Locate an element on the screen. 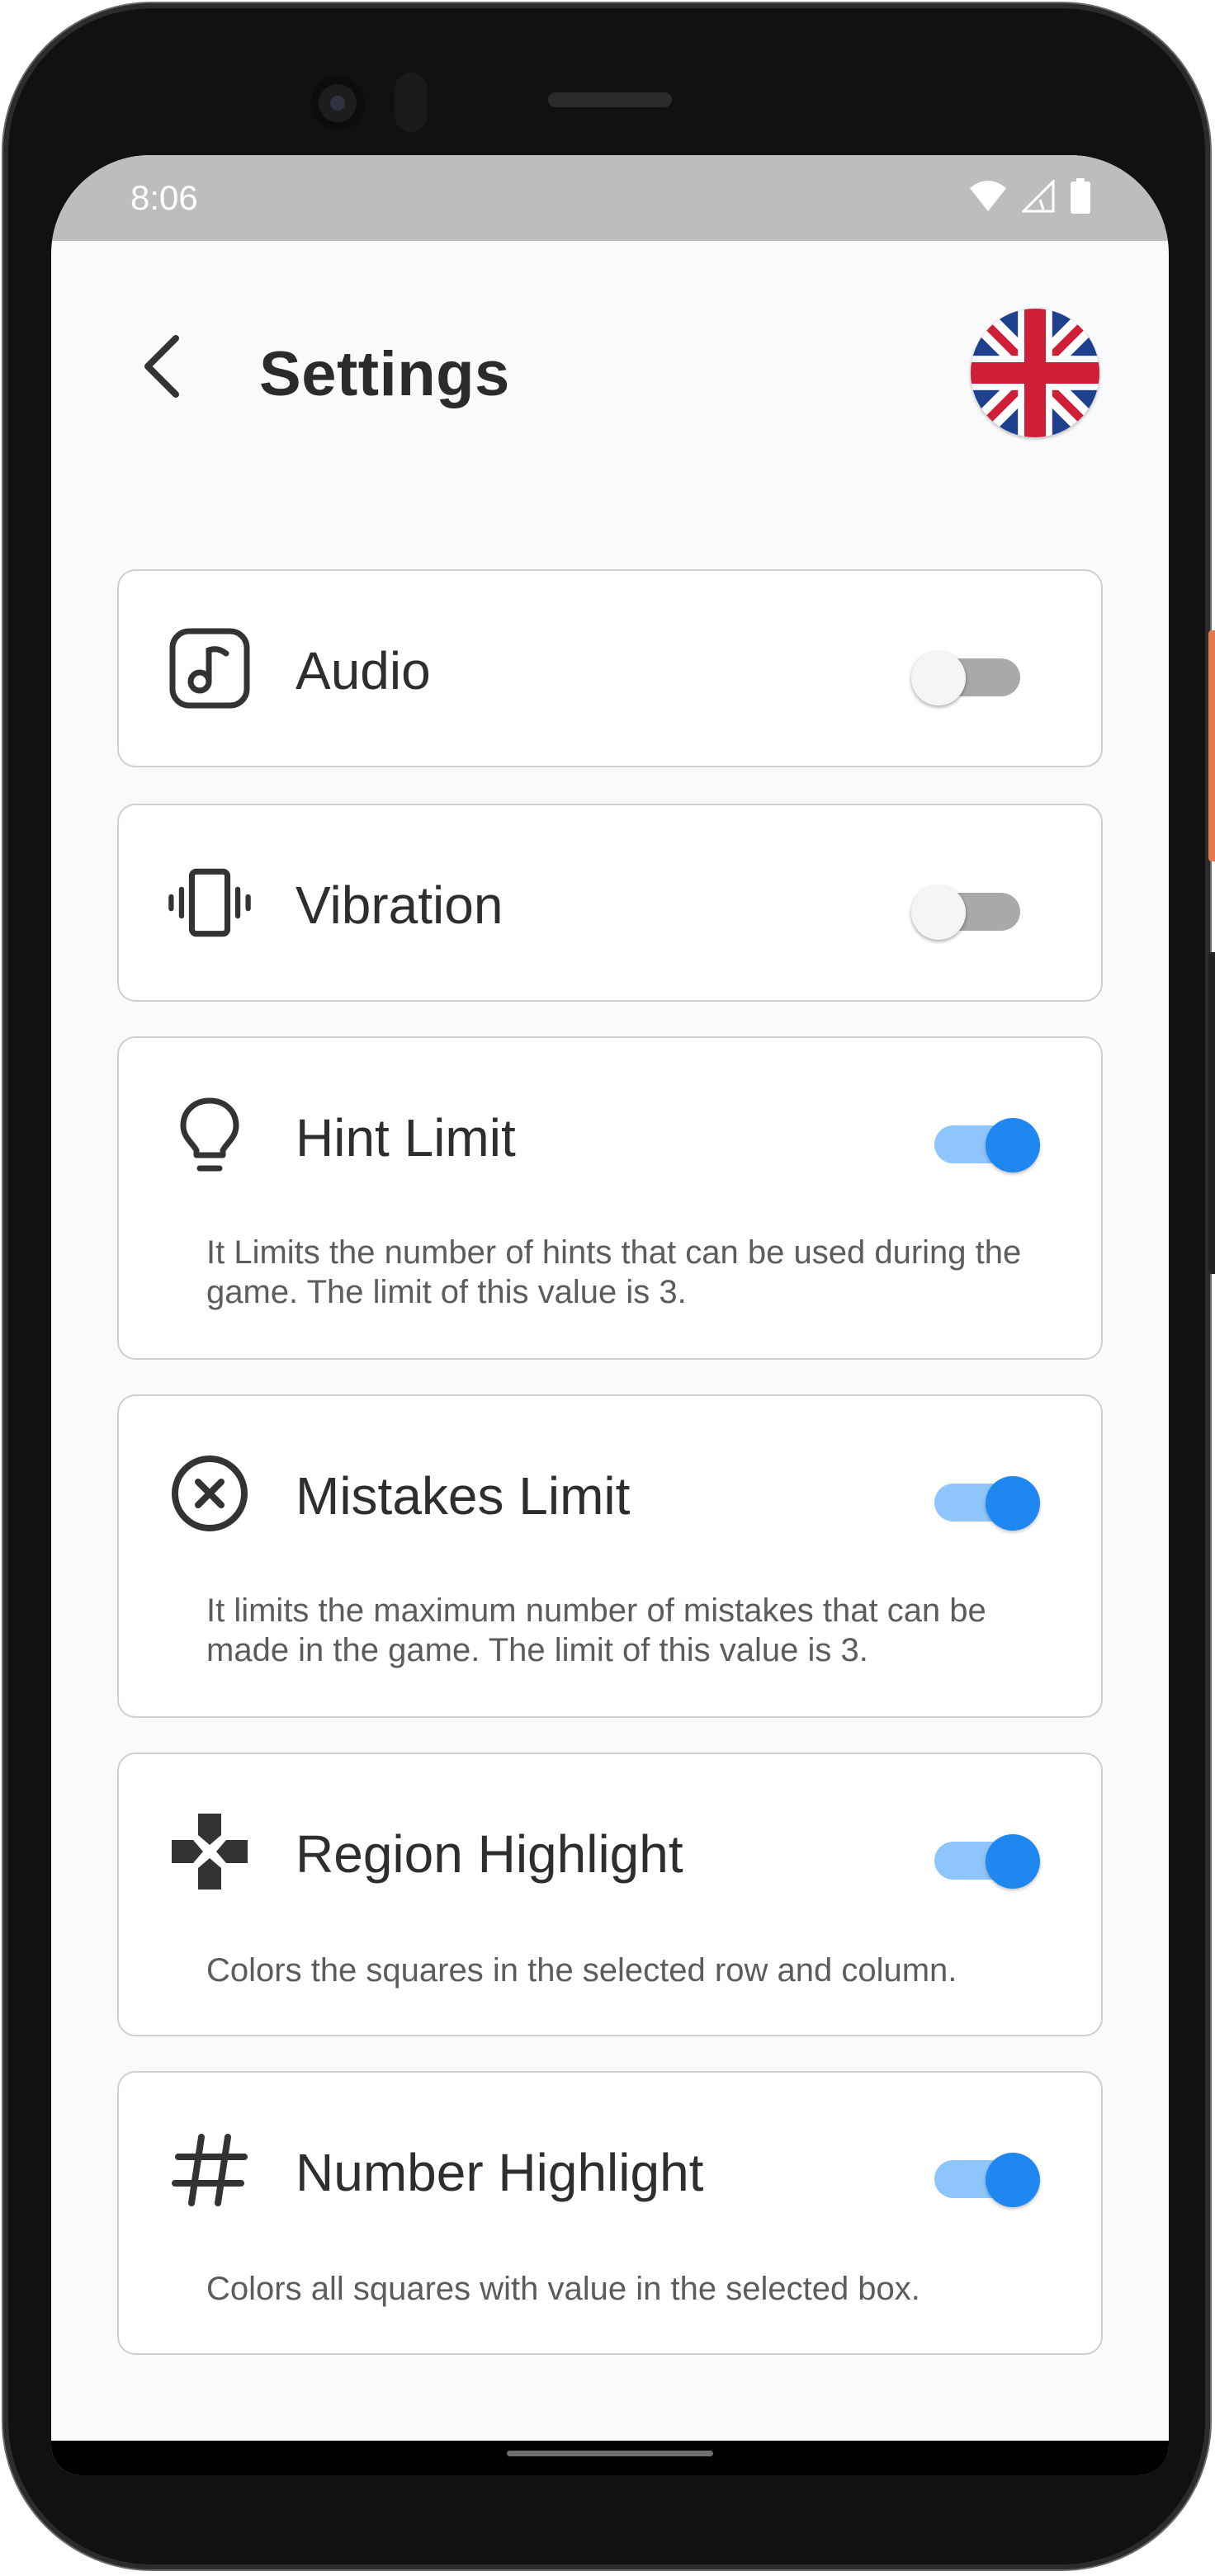 The width and height of the screenshot is (1215, 2576). hint-limit-toggle is located at coordinates (982, 1138).